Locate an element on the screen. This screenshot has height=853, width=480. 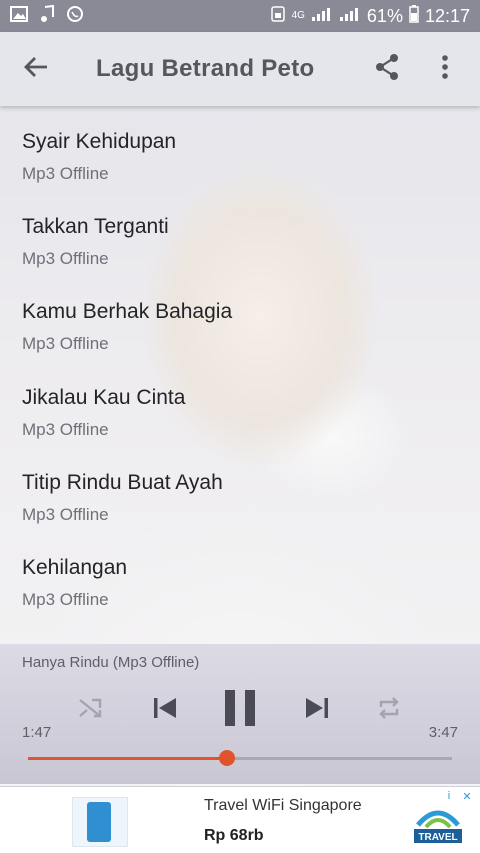
total-time: 3:47 is located at coordinates (443, 732).